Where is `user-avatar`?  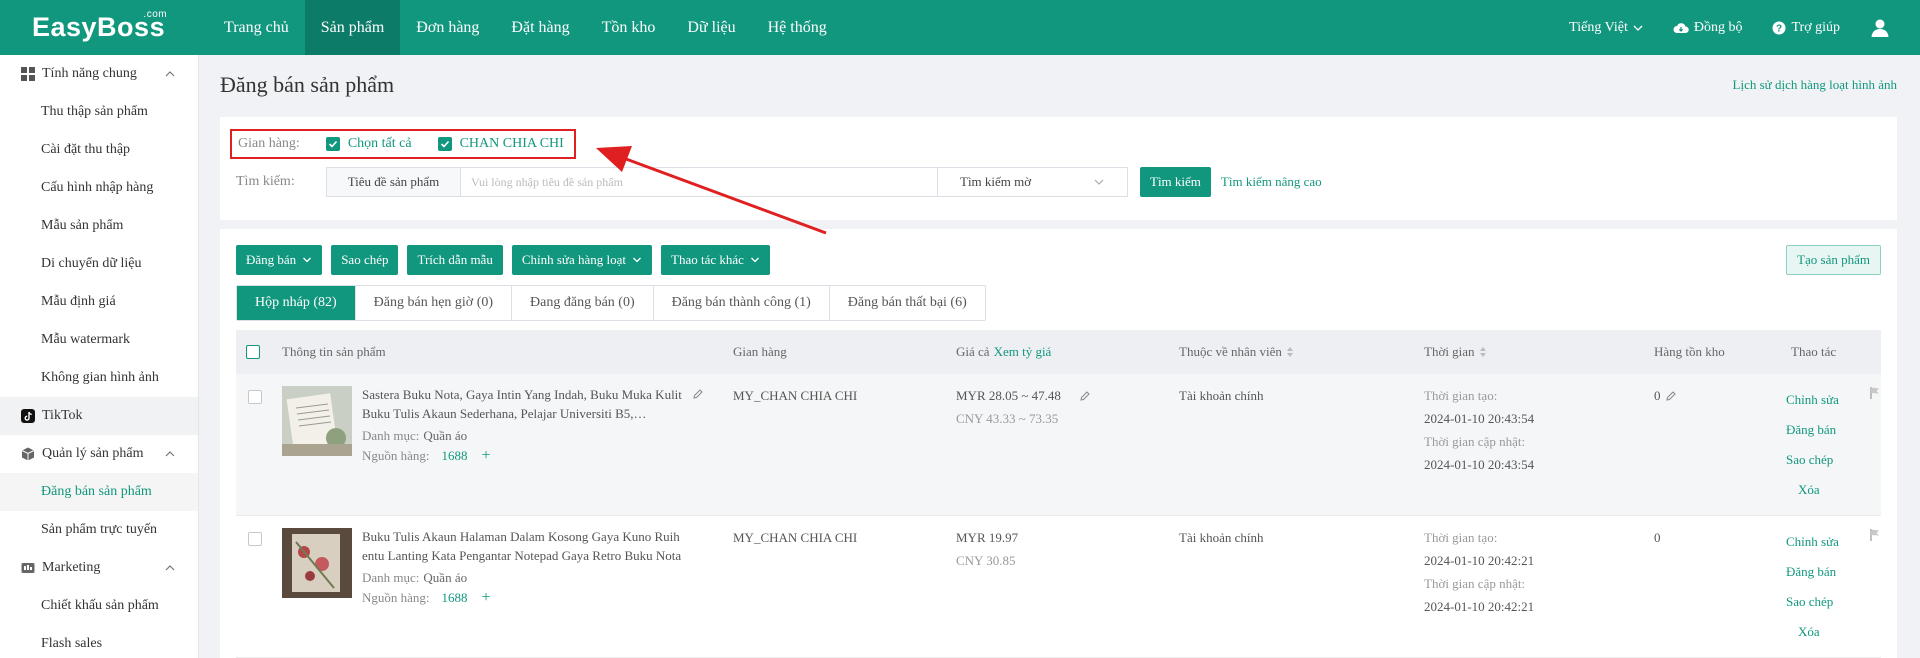
user-avatar is located at coordinates (1880, 28).